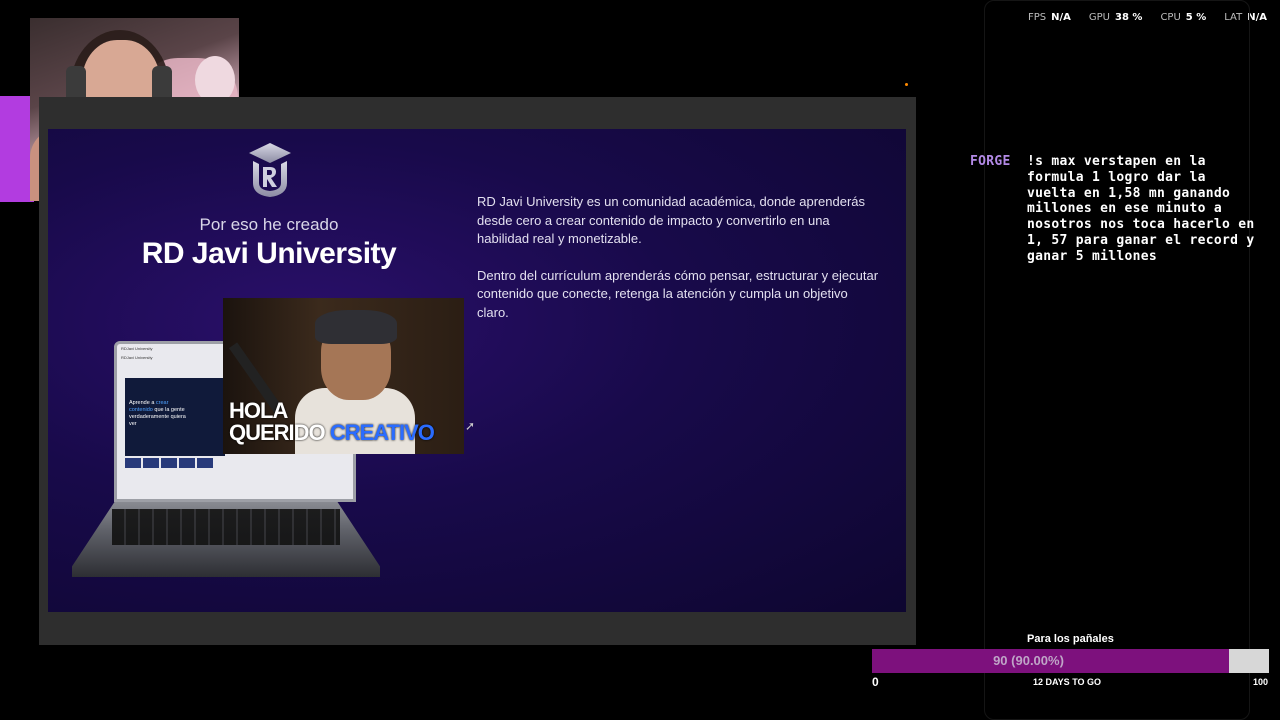  What do you see at coordinates (226, 527) in the screenshot?
I see `laptop-keyboard` at bounding box center [226, 527].